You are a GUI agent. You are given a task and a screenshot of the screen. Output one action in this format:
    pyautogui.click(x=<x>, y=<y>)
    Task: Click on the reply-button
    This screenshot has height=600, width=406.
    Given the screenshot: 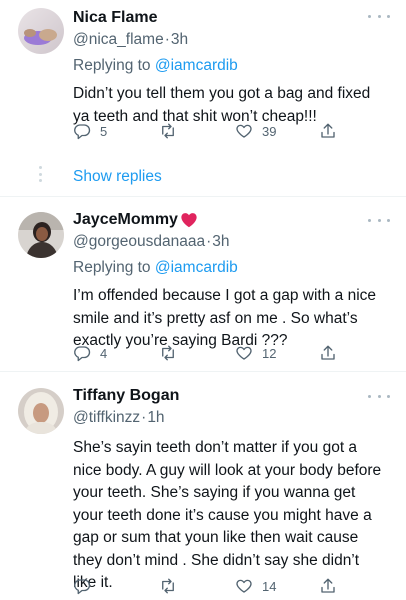 What is the action you would take?
    pyautogui.click(x=86, y=586)
    